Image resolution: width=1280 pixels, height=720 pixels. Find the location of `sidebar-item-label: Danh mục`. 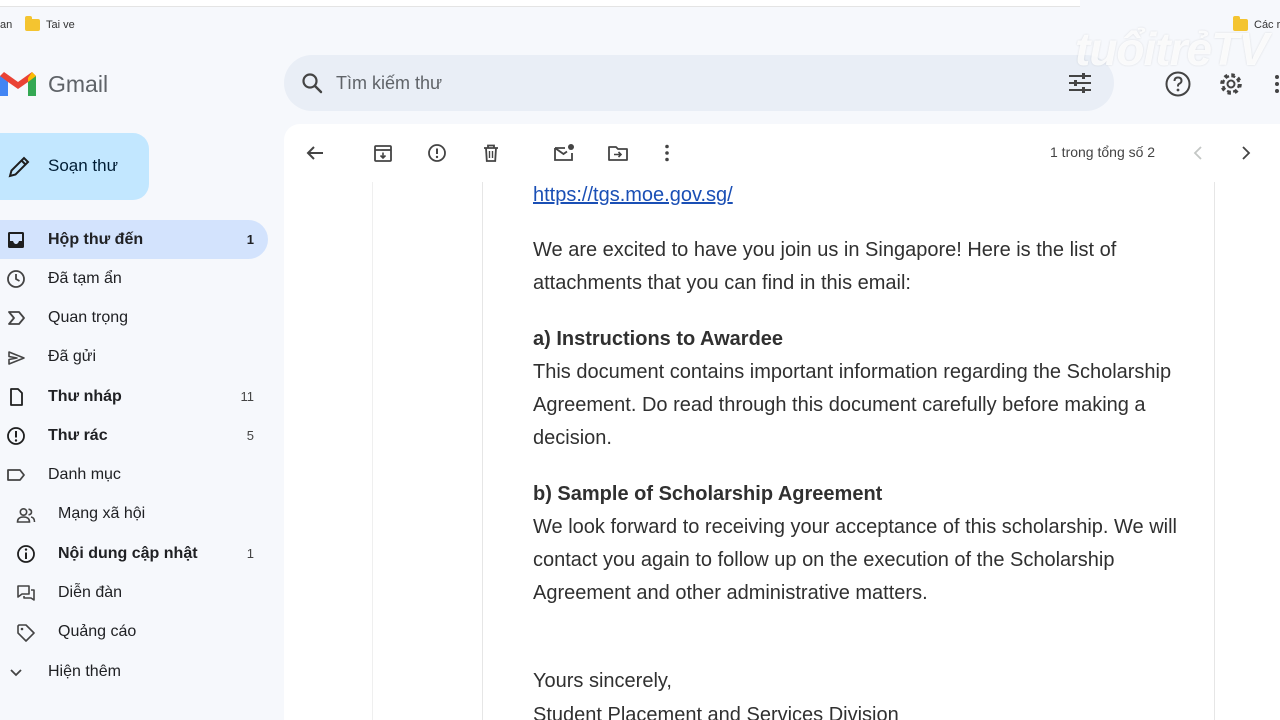

sidebar-item-label: Danh mục is located at coordinates (84, 475).